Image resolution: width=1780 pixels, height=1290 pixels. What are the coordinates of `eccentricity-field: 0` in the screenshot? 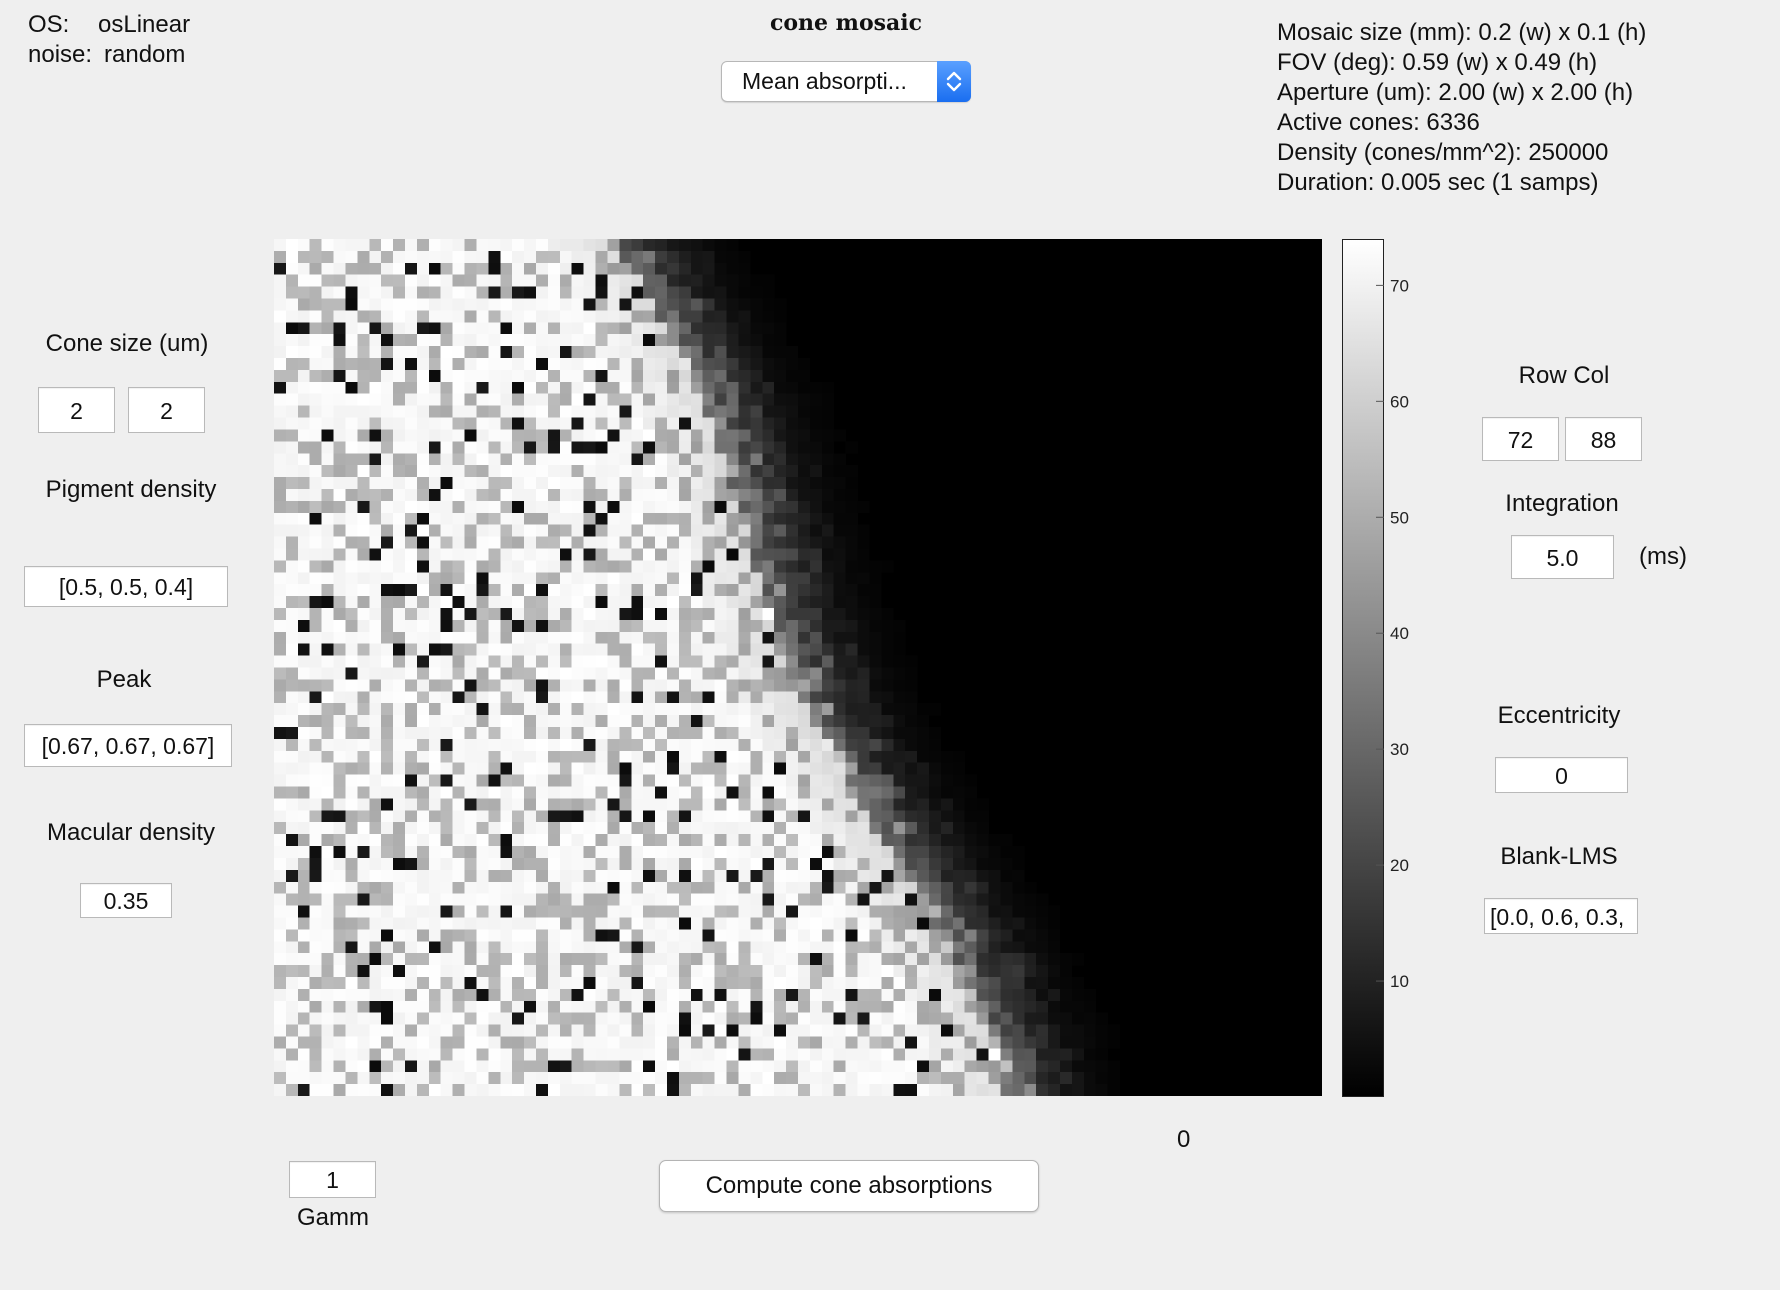 It's located at (1561, 775).